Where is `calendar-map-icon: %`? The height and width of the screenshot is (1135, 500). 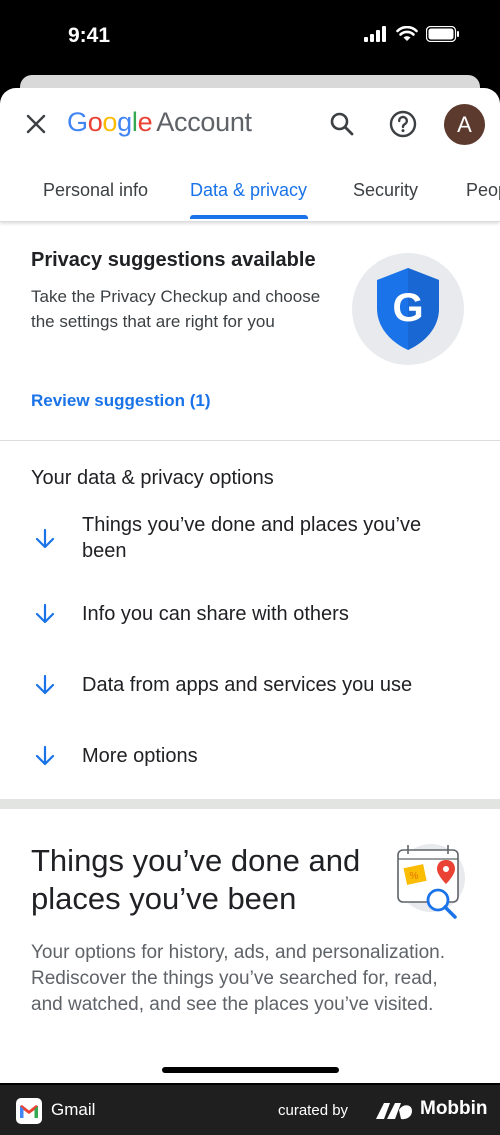 calendar-map-icon: % is located at coordinates (431, 881).